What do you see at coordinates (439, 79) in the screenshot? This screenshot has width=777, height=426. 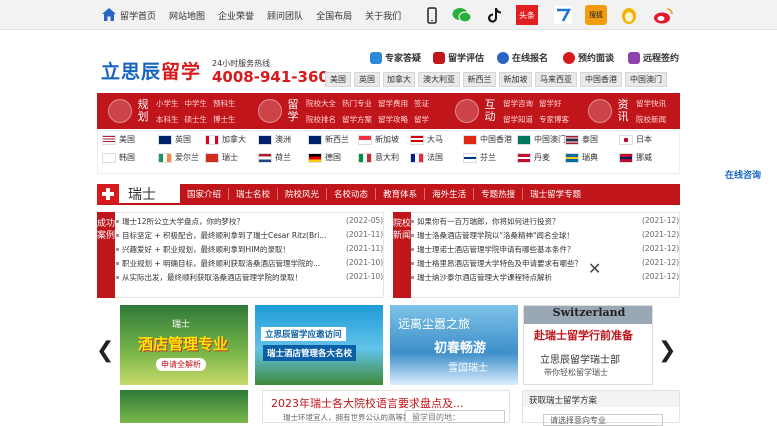 I see `country-btn-australia: 澳大利亚` at bounding box center [439, 79].